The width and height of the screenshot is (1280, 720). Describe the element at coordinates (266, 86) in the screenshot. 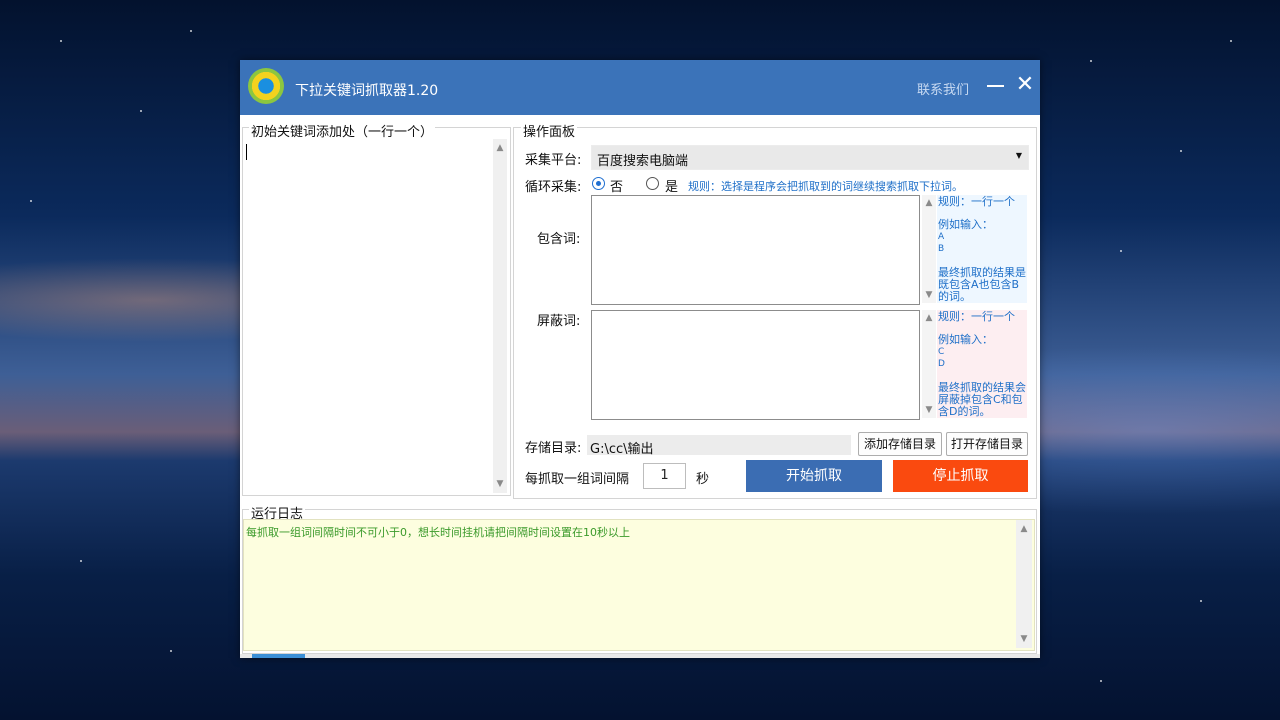

I see `app-logo-icon` at that location.